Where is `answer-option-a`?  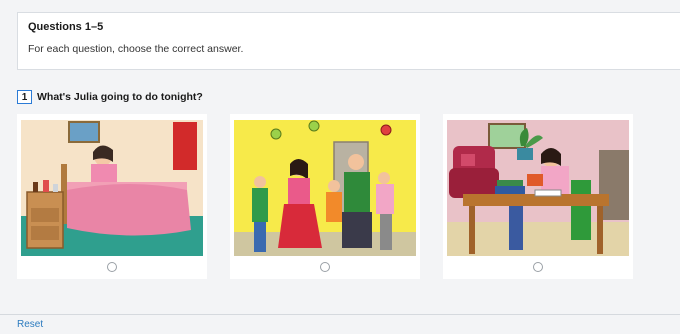 answer-option-a is located at coordinates (112, 196).